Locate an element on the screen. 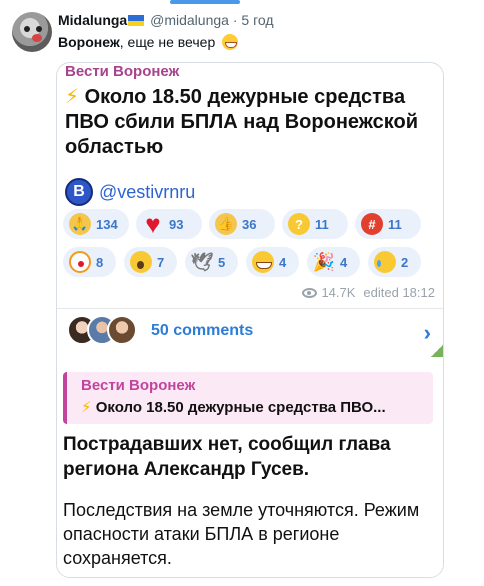  ukraine-flag-icon is located at coordinates (136, 20).